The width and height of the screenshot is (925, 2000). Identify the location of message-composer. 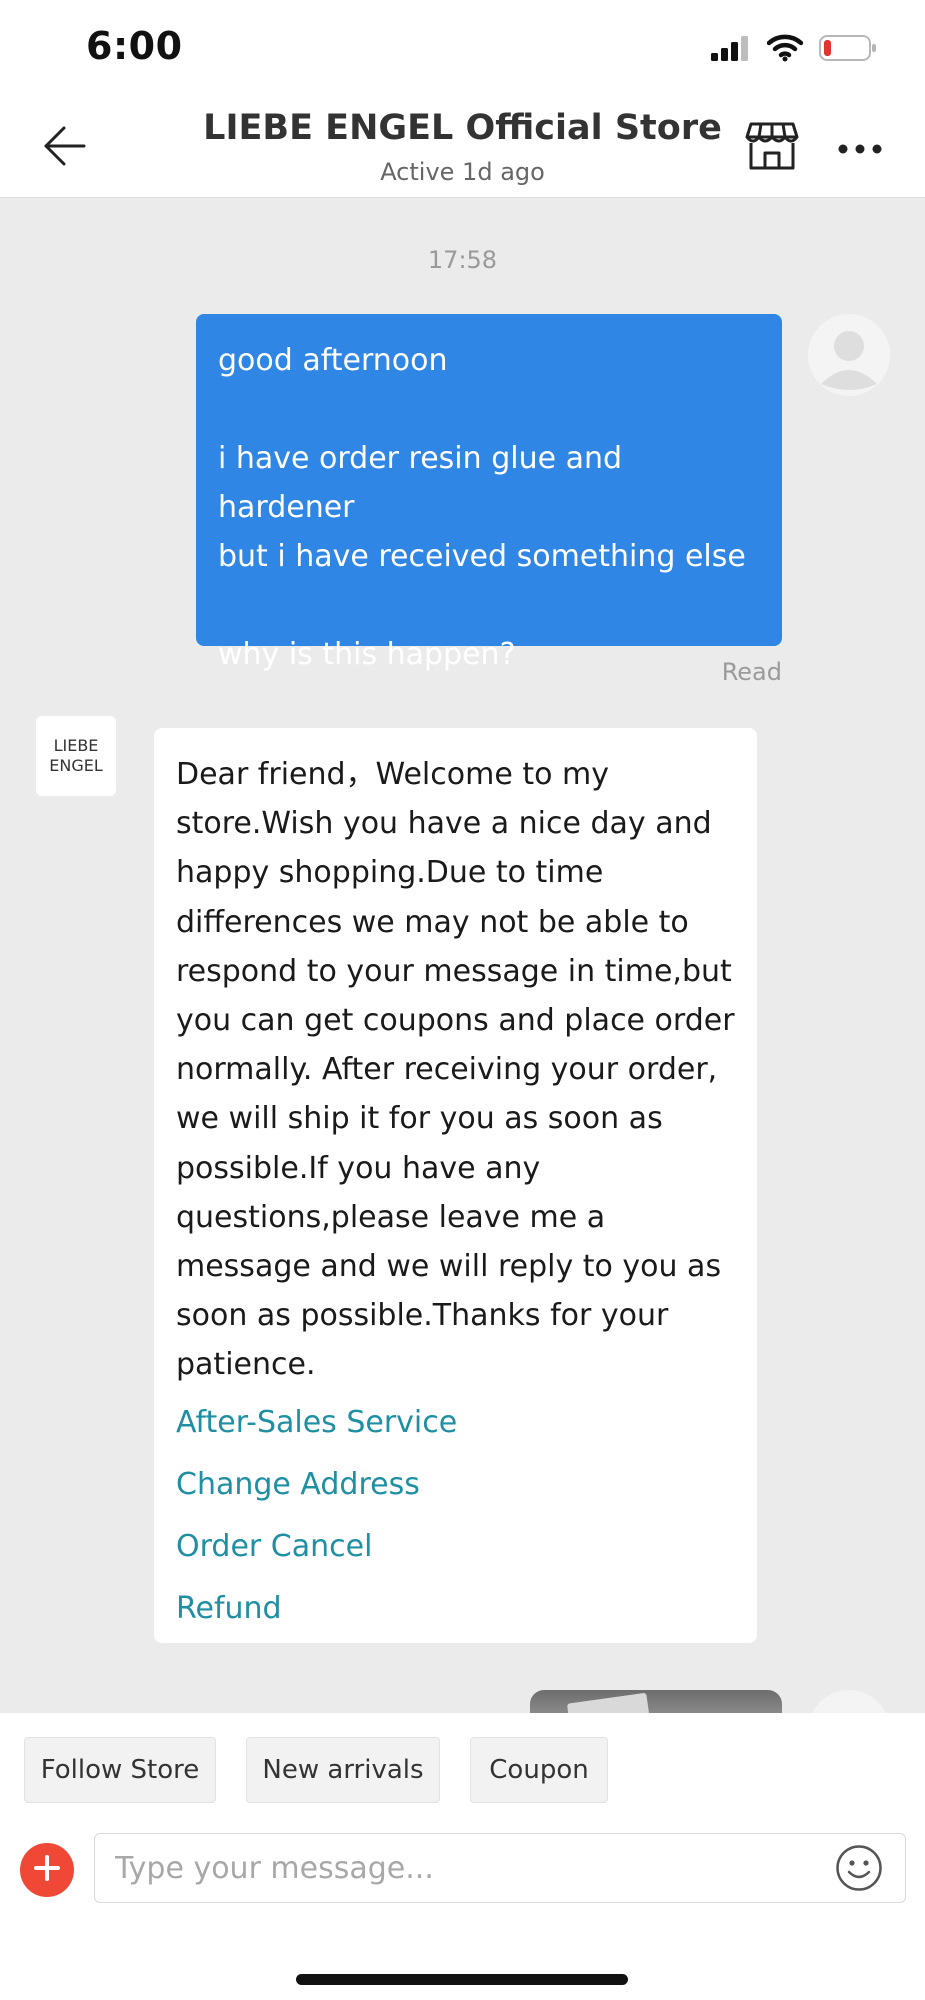
(462, 1869).